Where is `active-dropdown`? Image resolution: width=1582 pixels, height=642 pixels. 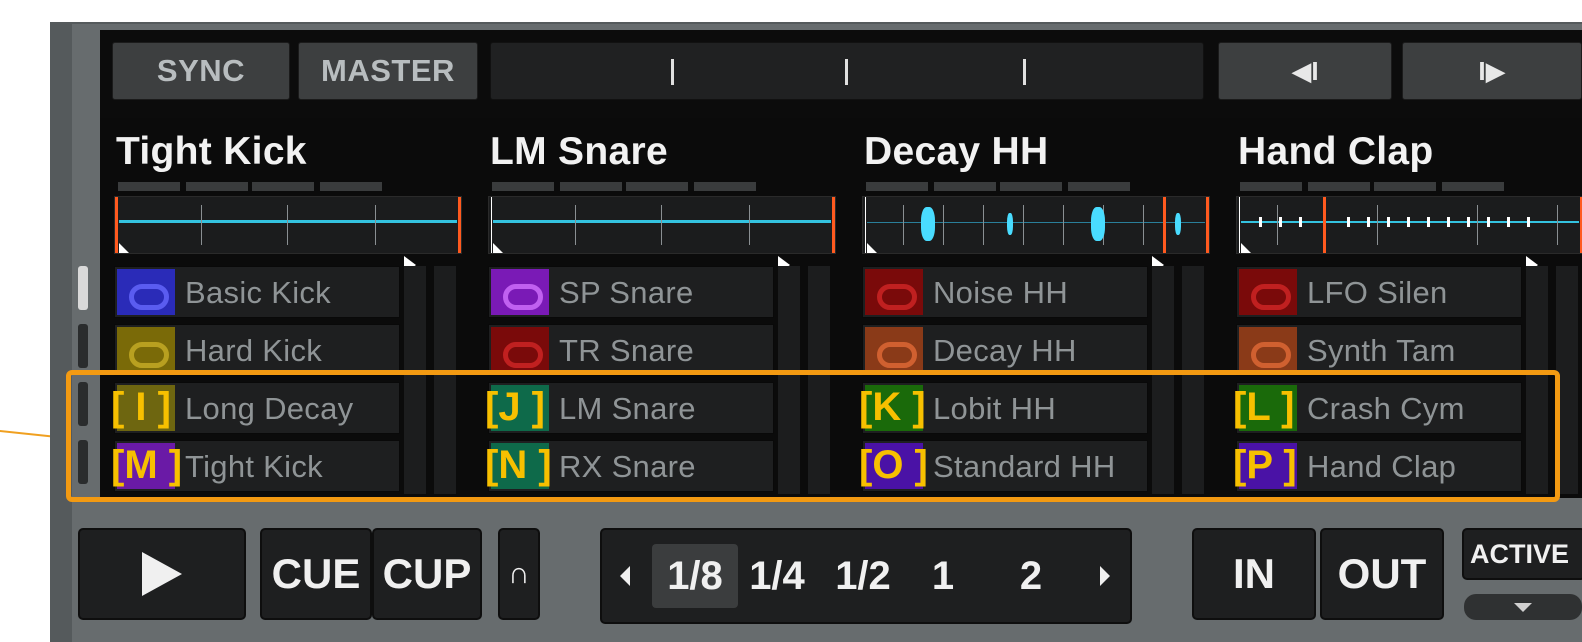
active-dropdown is located at coordinates (1523, 607).